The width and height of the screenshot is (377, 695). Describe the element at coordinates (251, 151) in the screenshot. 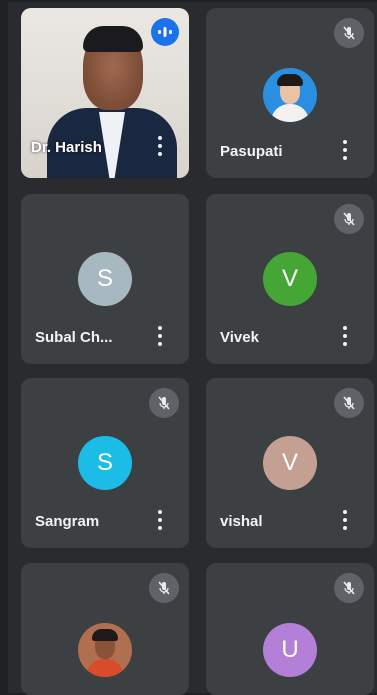

I see `participant-name: Pasupati` at that location.